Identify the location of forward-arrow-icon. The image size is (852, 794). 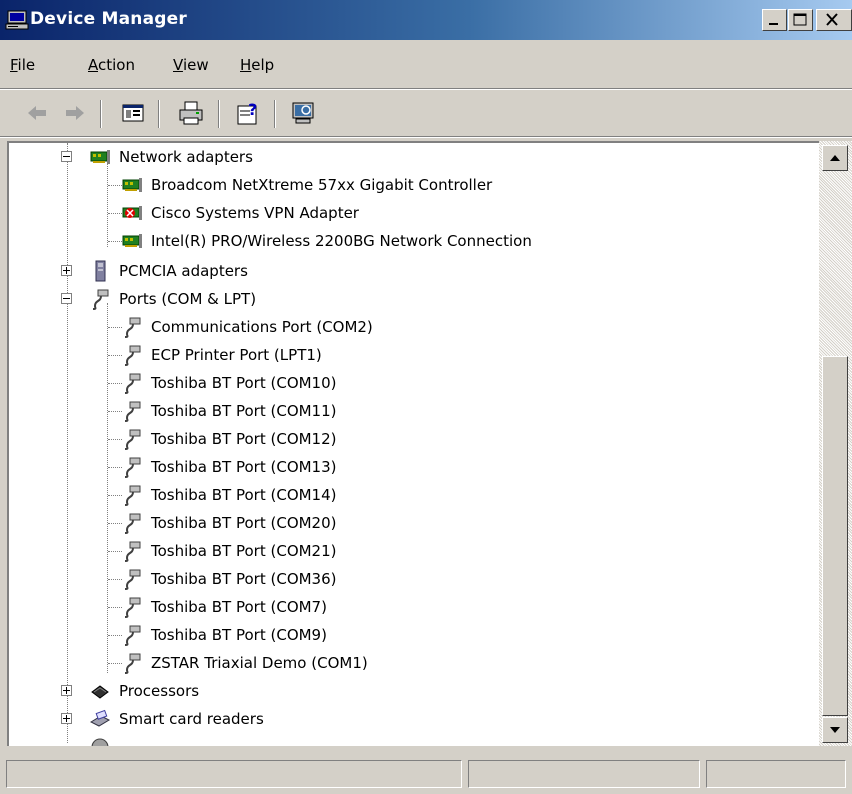
(75, 113).